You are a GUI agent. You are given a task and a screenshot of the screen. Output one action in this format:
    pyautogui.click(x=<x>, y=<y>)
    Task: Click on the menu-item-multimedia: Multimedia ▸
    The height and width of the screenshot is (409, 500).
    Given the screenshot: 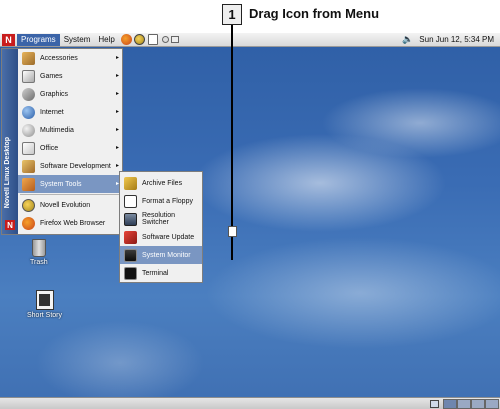 What is the action you would take?
    pyautogui.click(x=70, y=130)
    